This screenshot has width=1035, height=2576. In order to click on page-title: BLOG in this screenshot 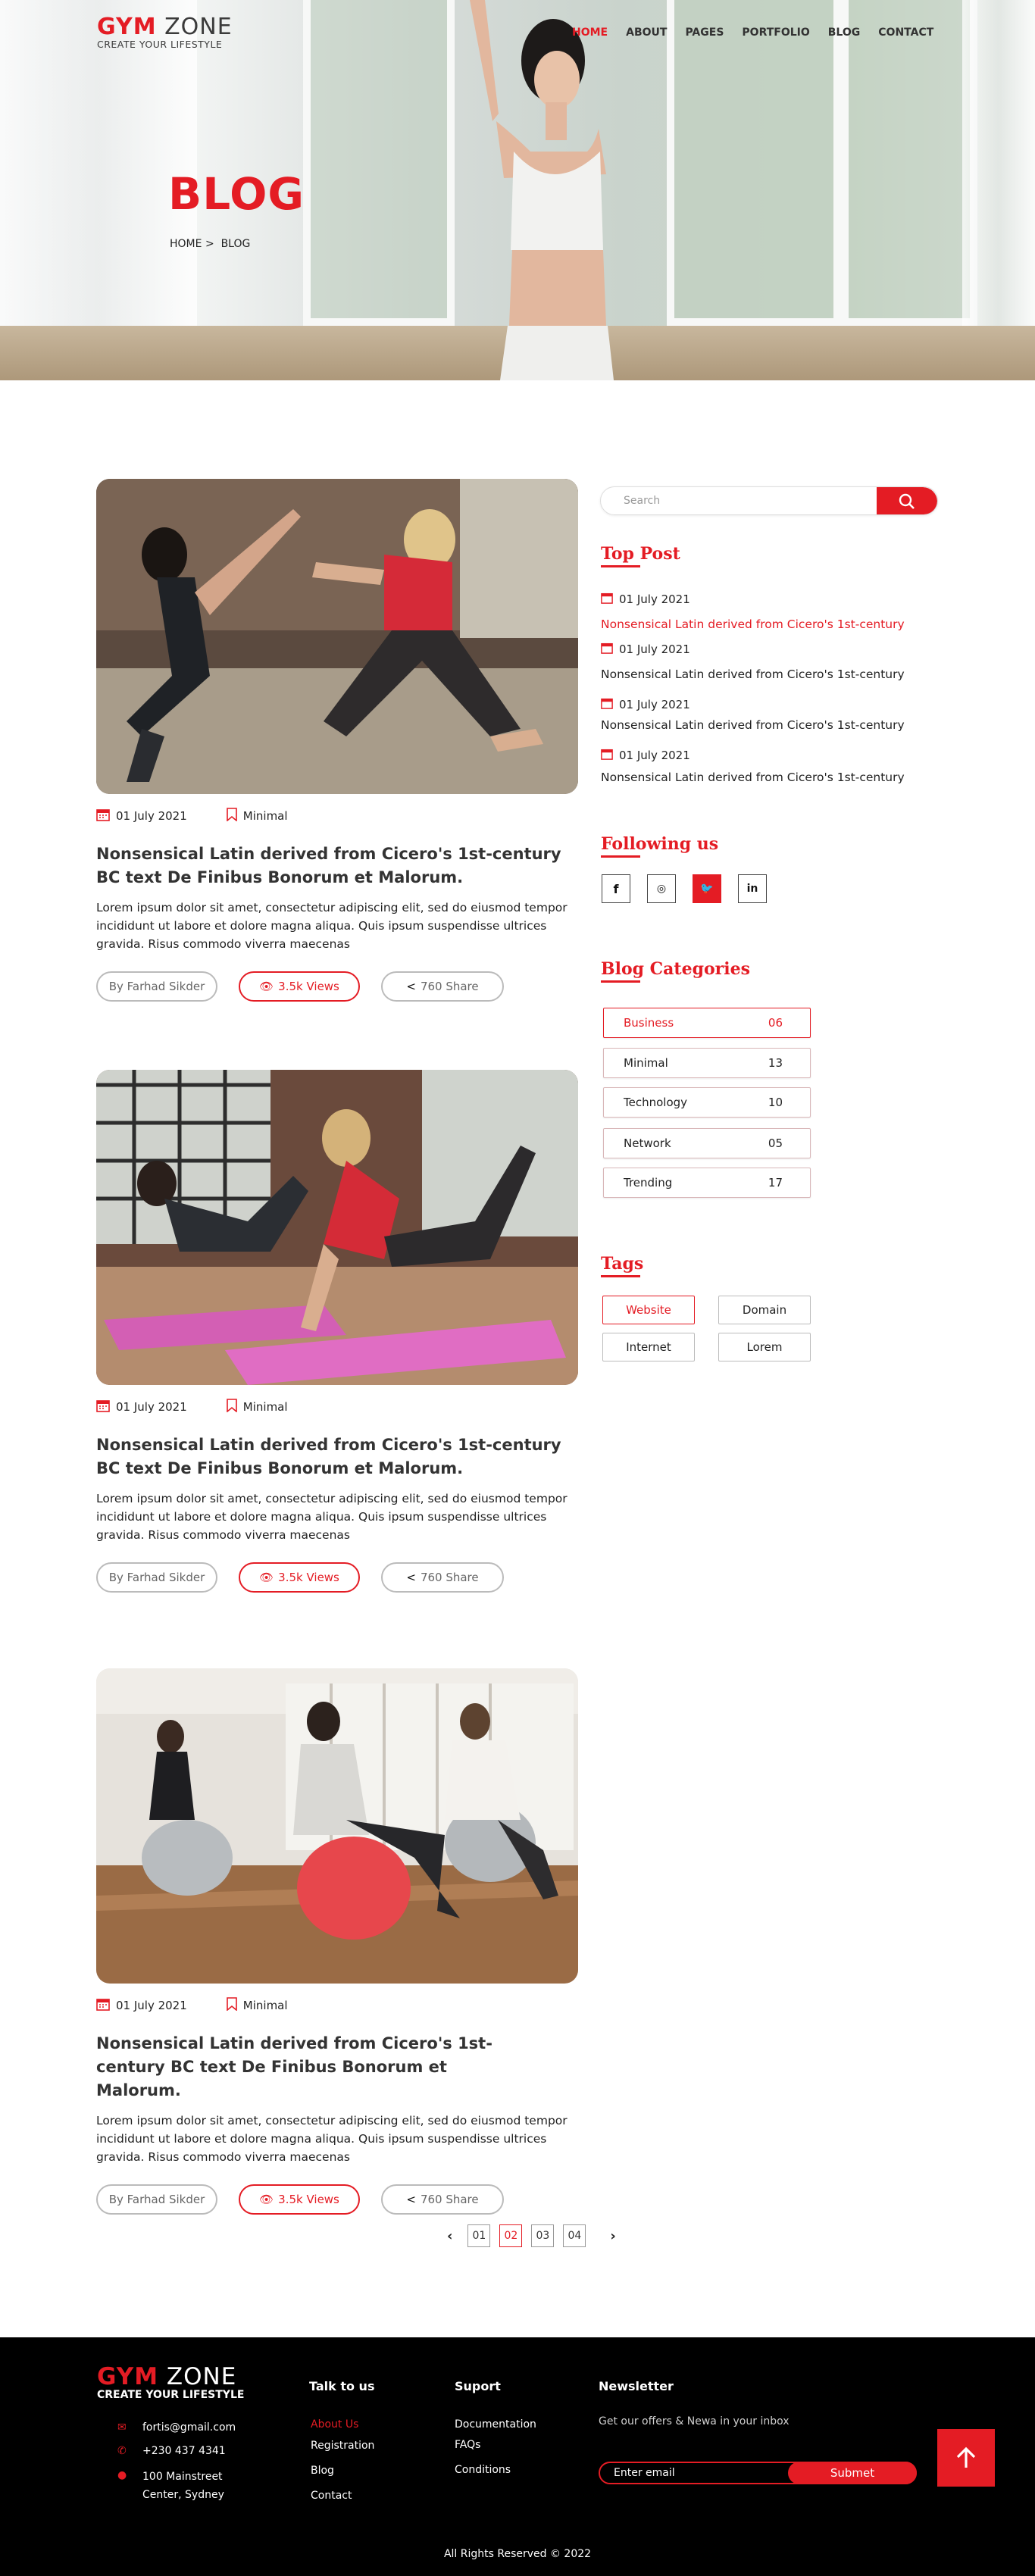, I will do `click(236, 194)`.